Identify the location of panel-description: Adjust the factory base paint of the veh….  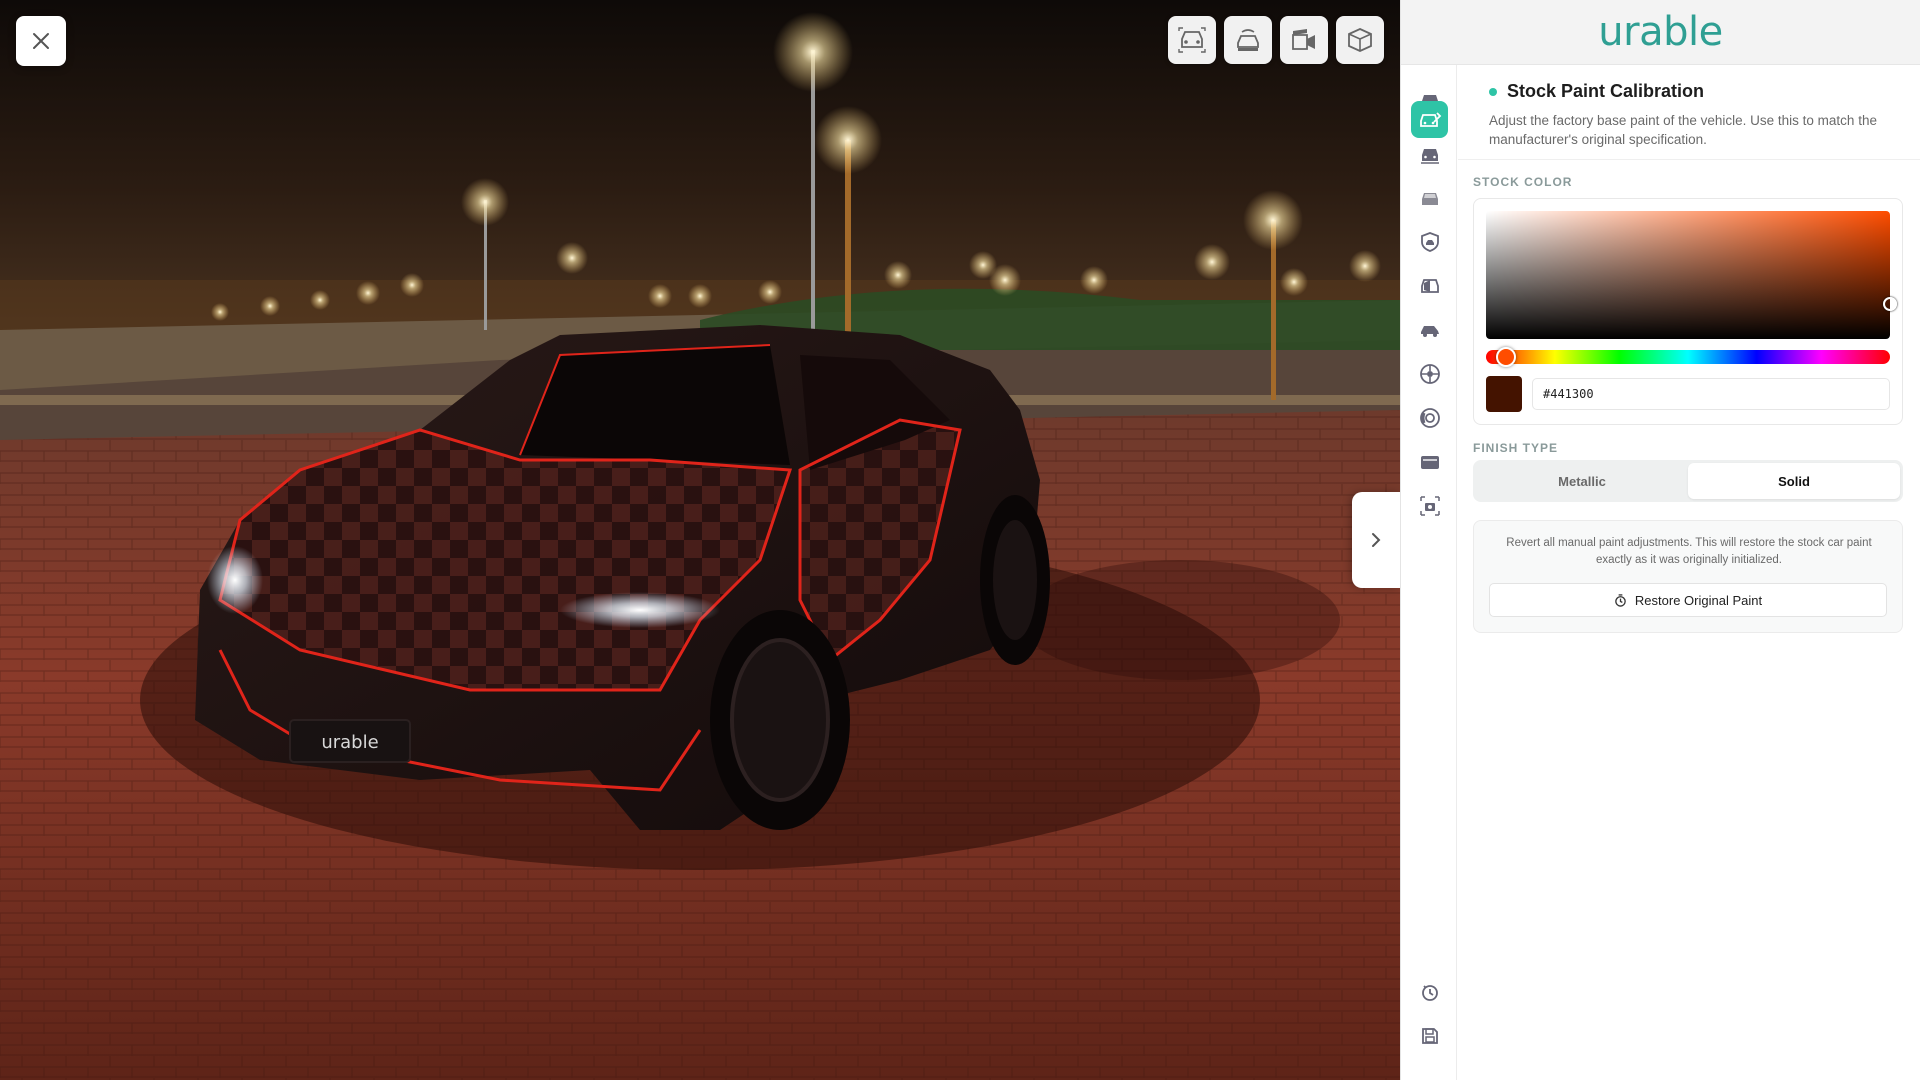
(1683, 130).